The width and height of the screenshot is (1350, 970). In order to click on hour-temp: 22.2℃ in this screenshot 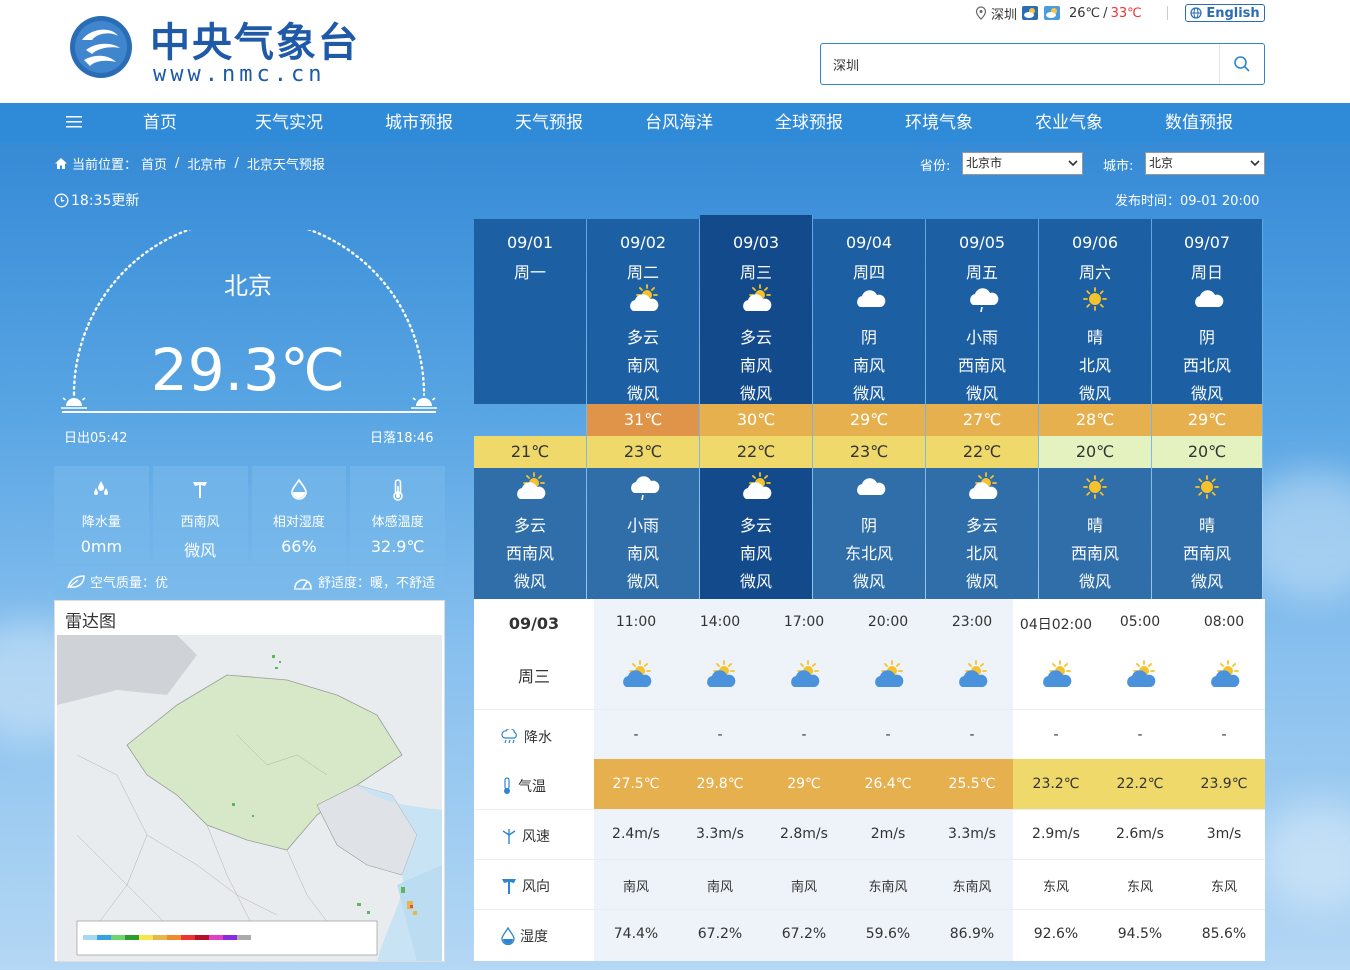, I will do `click(1140, 784)`.